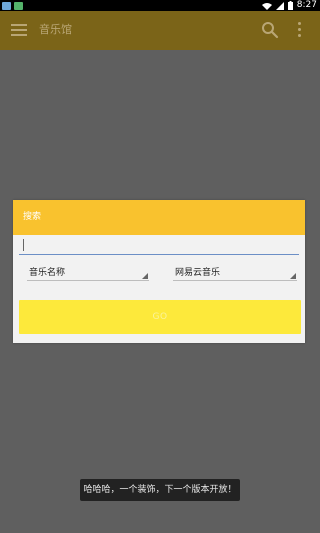 The height and width of the screenshot is (533, 320). What do you see at coordinates (159, 245) in the screenshot?
I see `search-input` at bounding box center [159, 245].